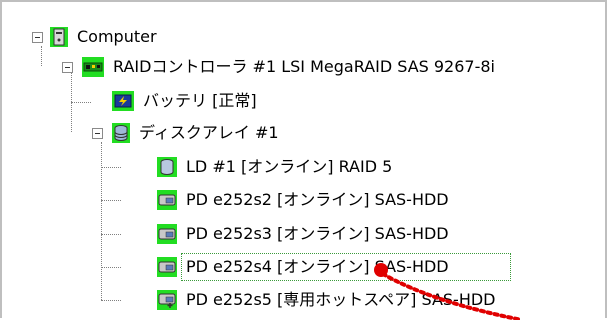 The image size is (607, 320). Describe the element at coordinates (117, 36) in the screenshot. I see `tree-node-label: Computer` at that location.